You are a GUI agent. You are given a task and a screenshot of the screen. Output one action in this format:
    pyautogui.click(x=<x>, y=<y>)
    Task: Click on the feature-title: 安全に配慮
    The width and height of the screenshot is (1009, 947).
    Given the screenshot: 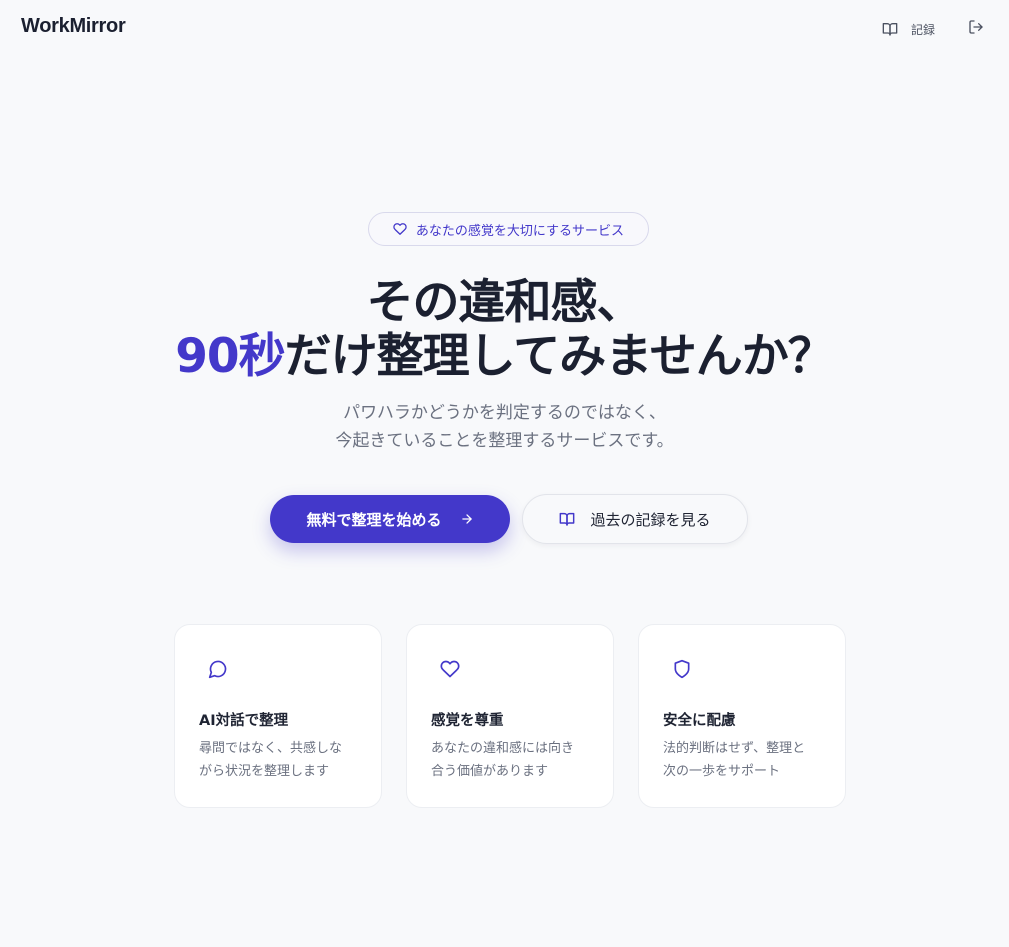 What is the action you would take?
    pyautogui.click(x=699, y=721)
    